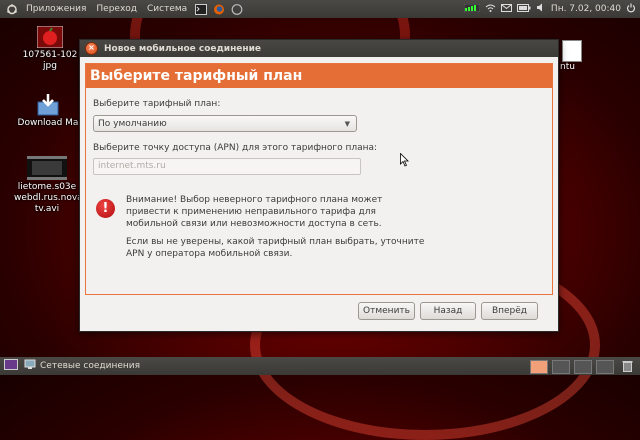 Image resolution: width=640 pixels, height=440 pixels. I want to click on bottom-panel: Сетевые соединения, so click(320, 366).